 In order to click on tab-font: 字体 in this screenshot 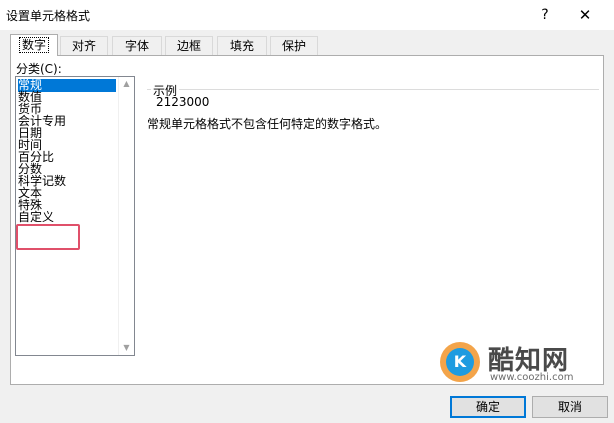, I will do `click(137, 45)`.